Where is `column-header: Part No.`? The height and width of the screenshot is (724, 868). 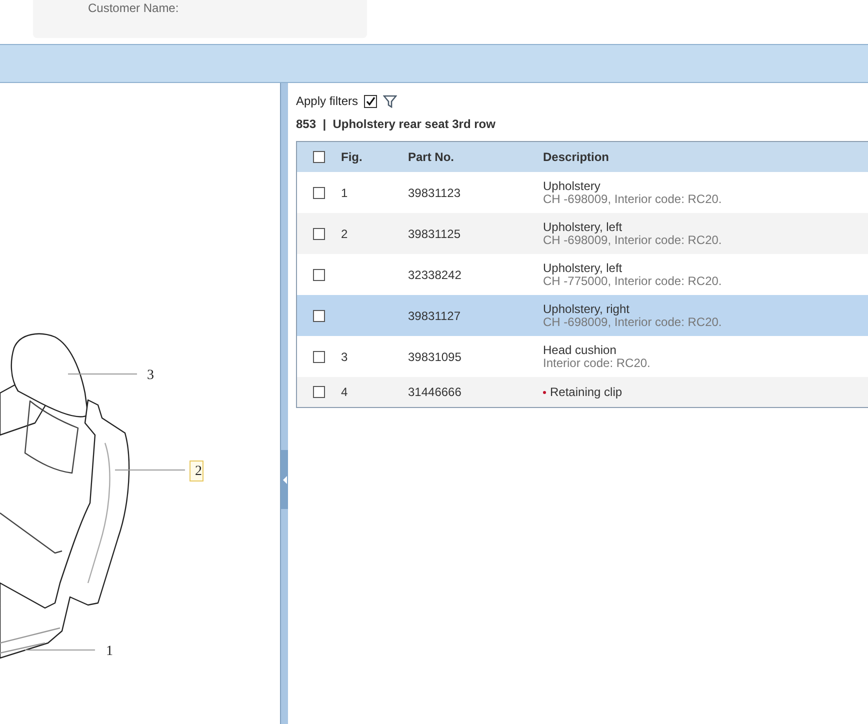 column-header: Part No. is located at coordinates (431, 157).